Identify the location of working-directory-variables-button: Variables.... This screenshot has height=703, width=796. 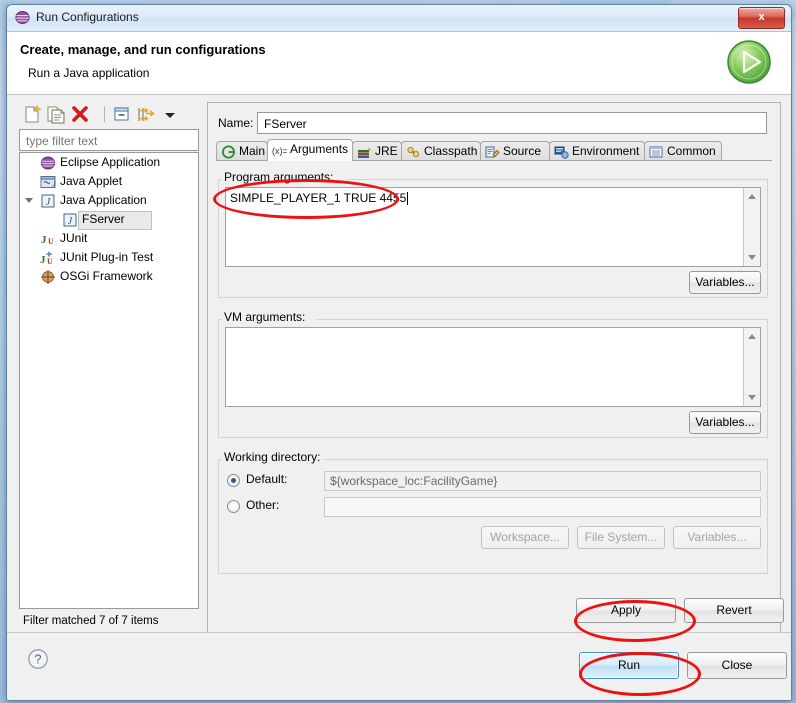
(717, 537).